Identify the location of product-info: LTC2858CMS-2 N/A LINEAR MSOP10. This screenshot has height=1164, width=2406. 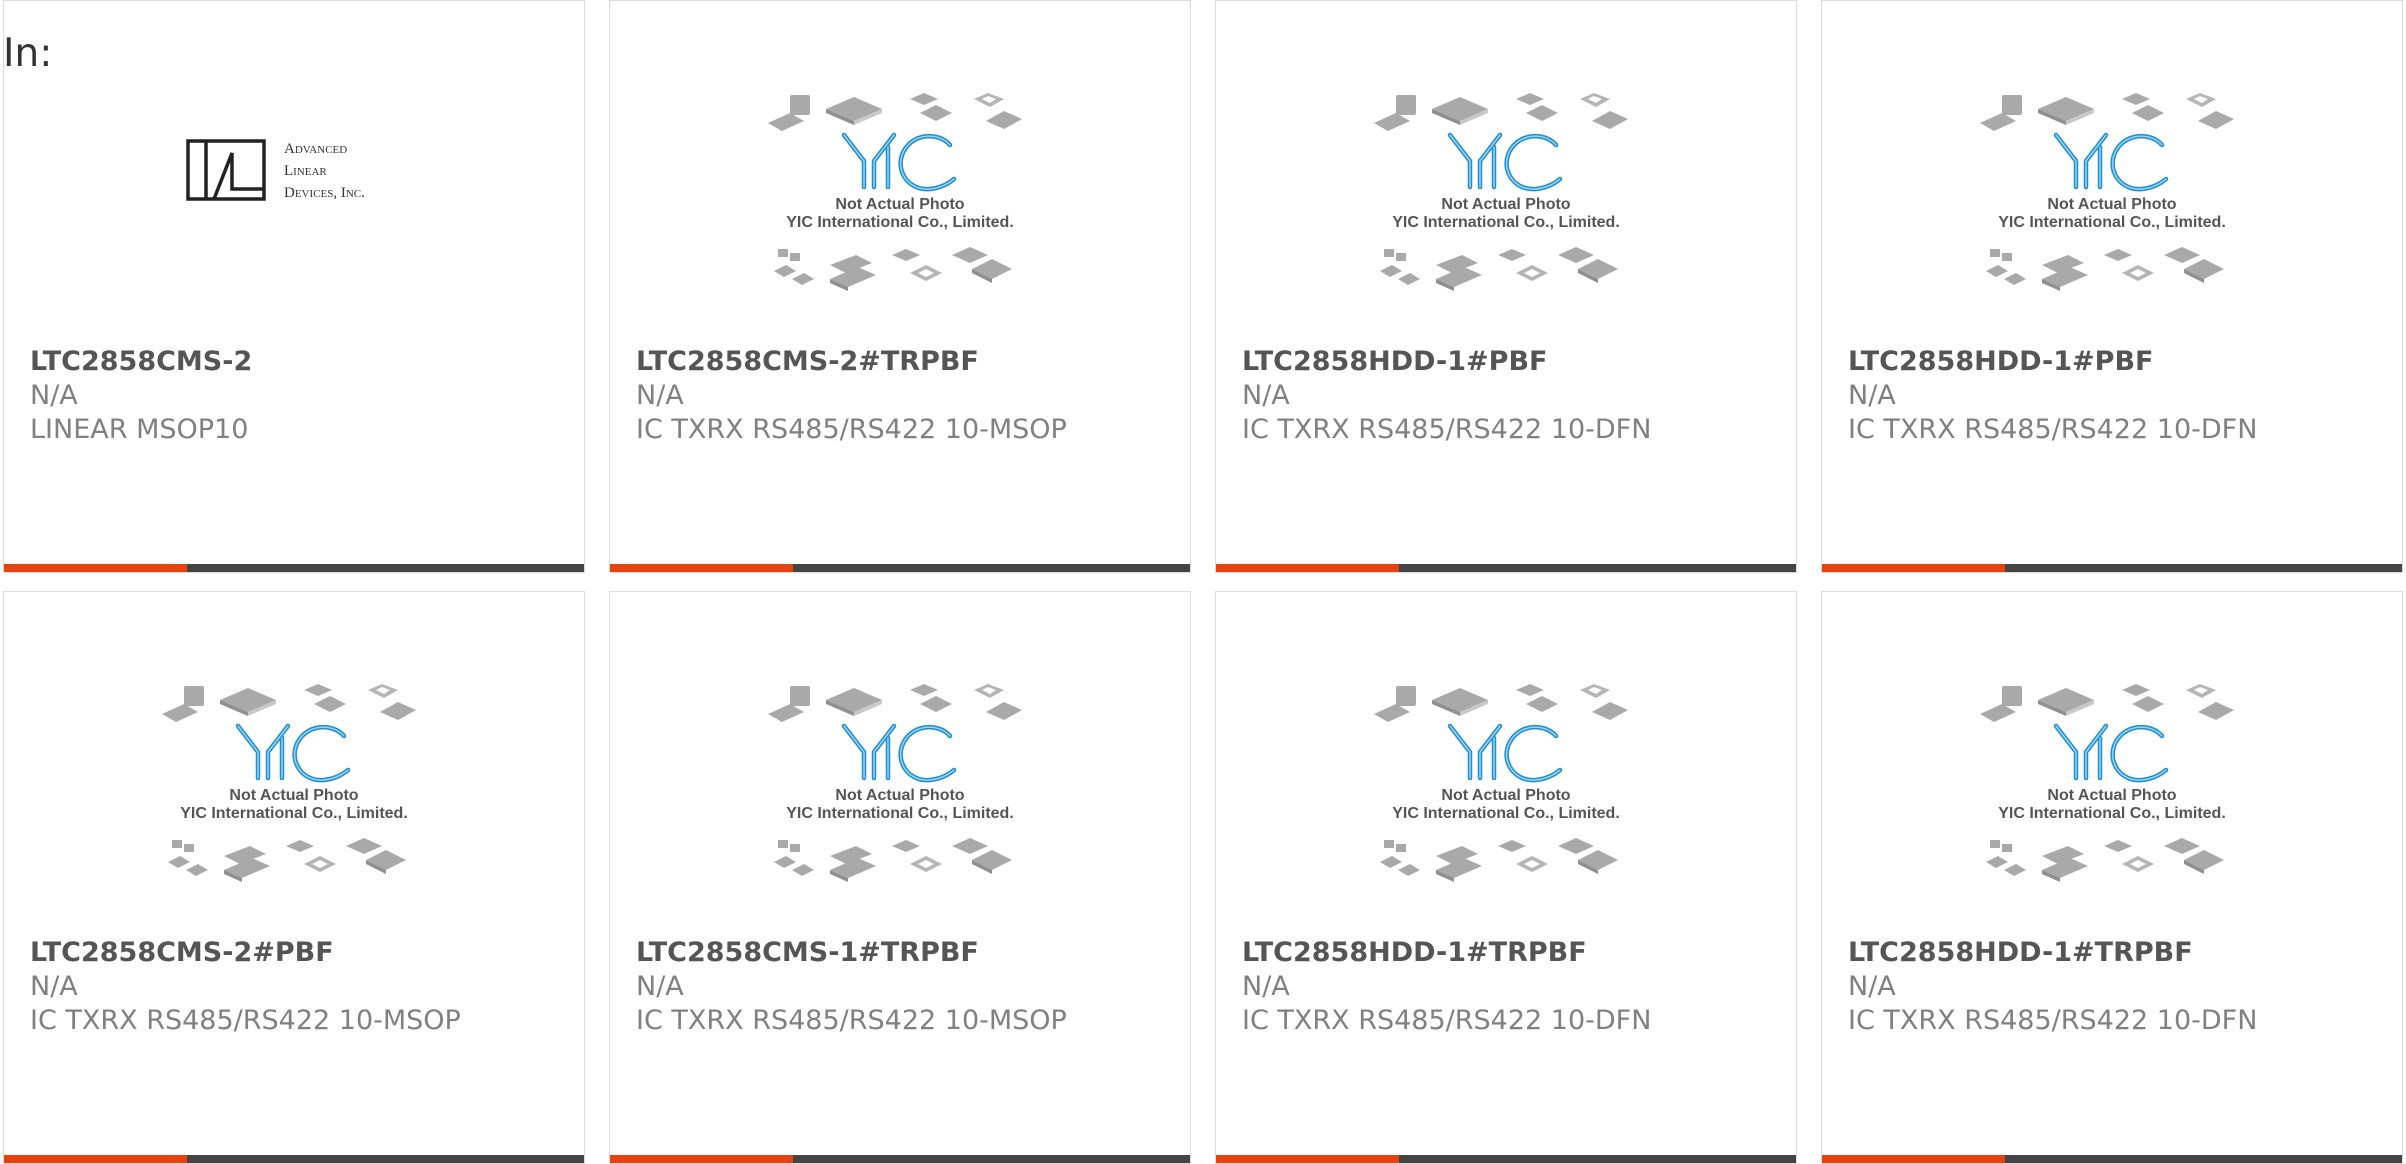
(301, 396).